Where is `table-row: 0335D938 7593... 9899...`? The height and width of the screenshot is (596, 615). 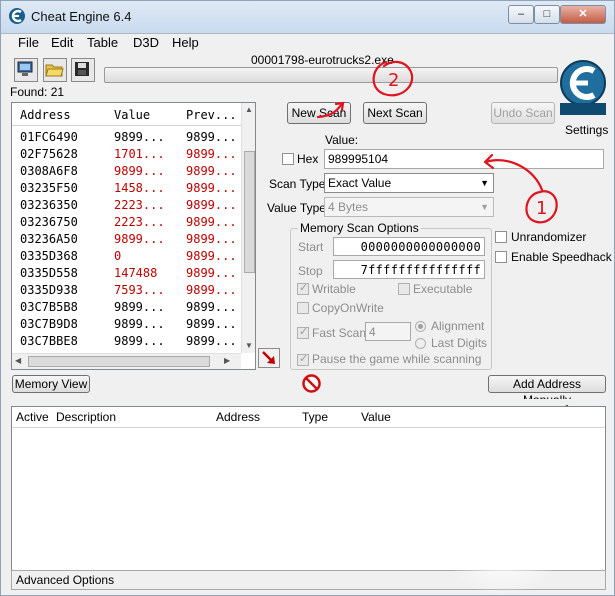 table-row: 0335D938 7593... 9899... is located at coordinates (126, 289).